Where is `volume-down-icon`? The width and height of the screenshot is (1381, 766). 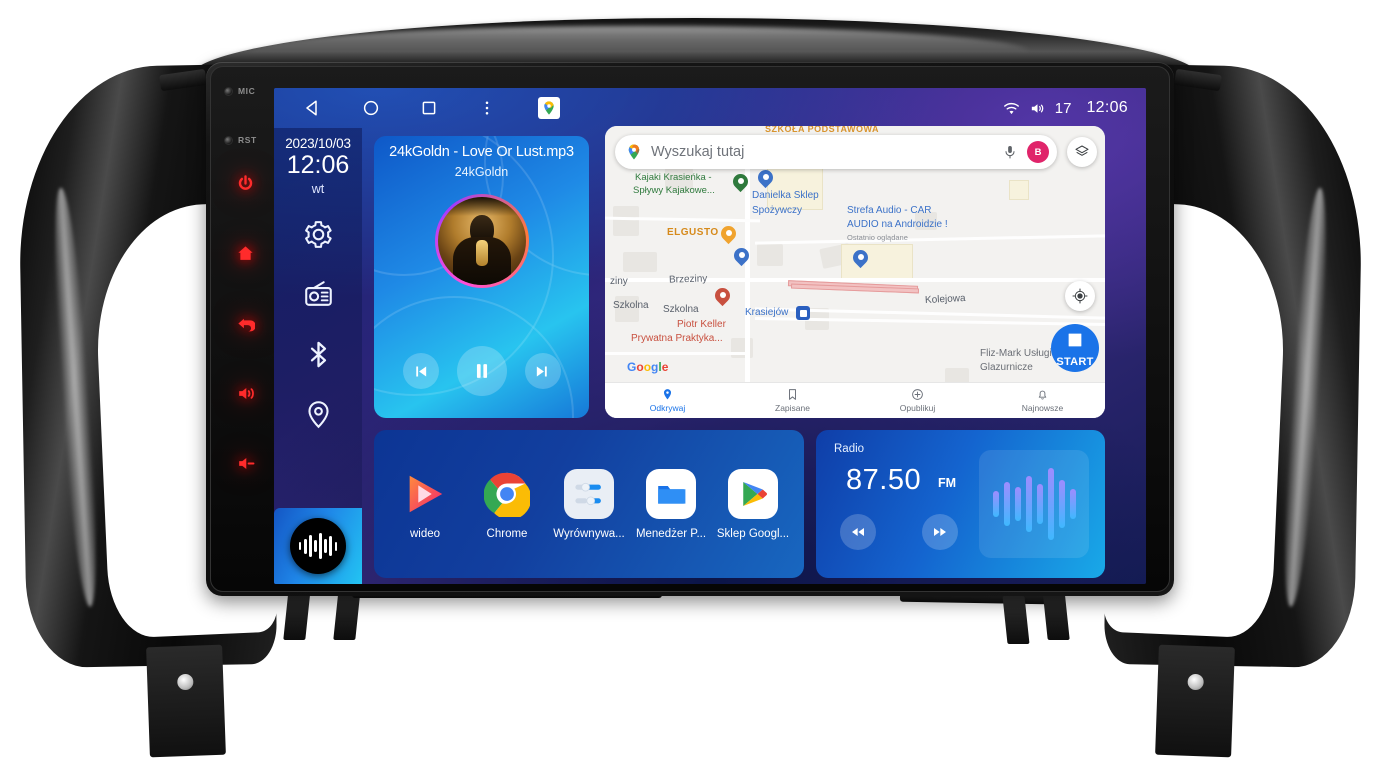
volume-down-icon is located at coordinates (246, 463).